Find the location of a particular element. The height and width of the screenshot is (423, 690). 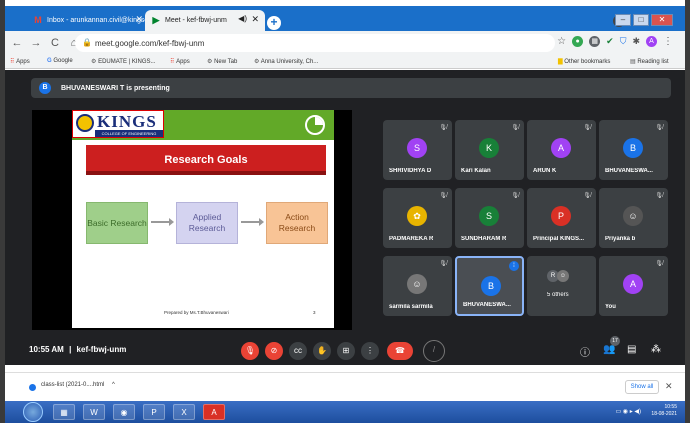

meeting-code: kef-fbwj-unm is located at coordinates (101, 349).